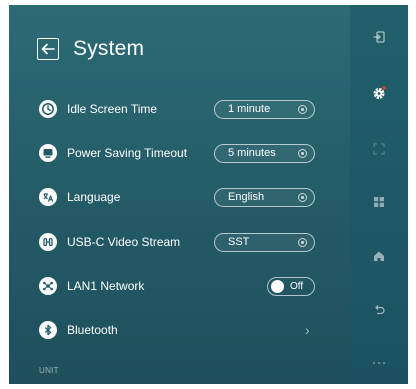 The height and width of the screenshot is (389, 416). Describe the element at coordinates (379, 37) in the screenshot. I see `input-icon` at that location.